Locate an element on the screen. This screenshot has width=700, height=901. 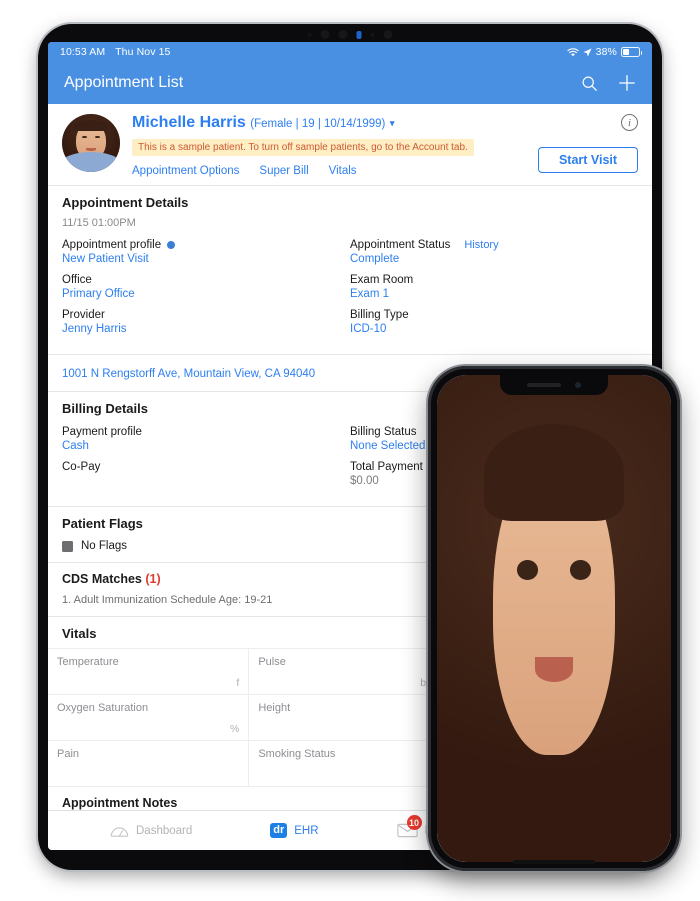
chevron-down-icon: ▾ is located at coordinates (392, 123).